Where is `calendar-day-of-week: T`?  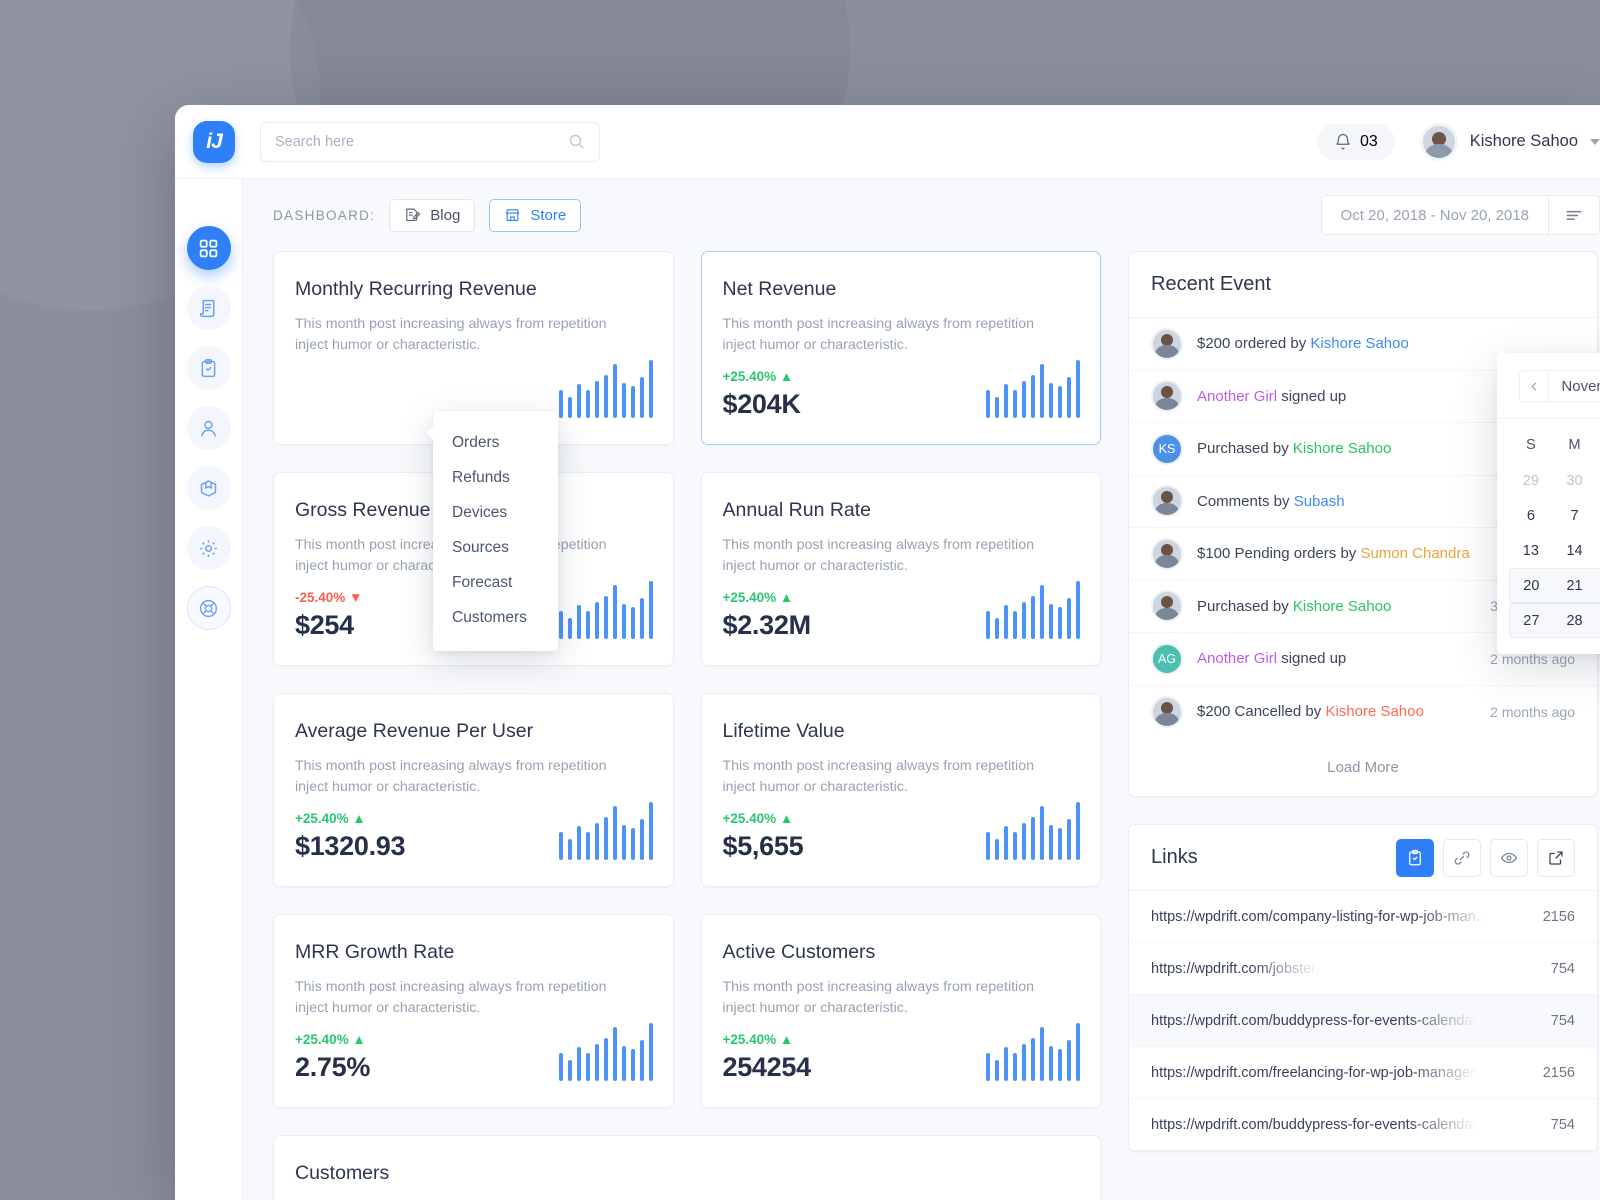 calendar-day-of-week: T is located at coordinates (1598, 445).